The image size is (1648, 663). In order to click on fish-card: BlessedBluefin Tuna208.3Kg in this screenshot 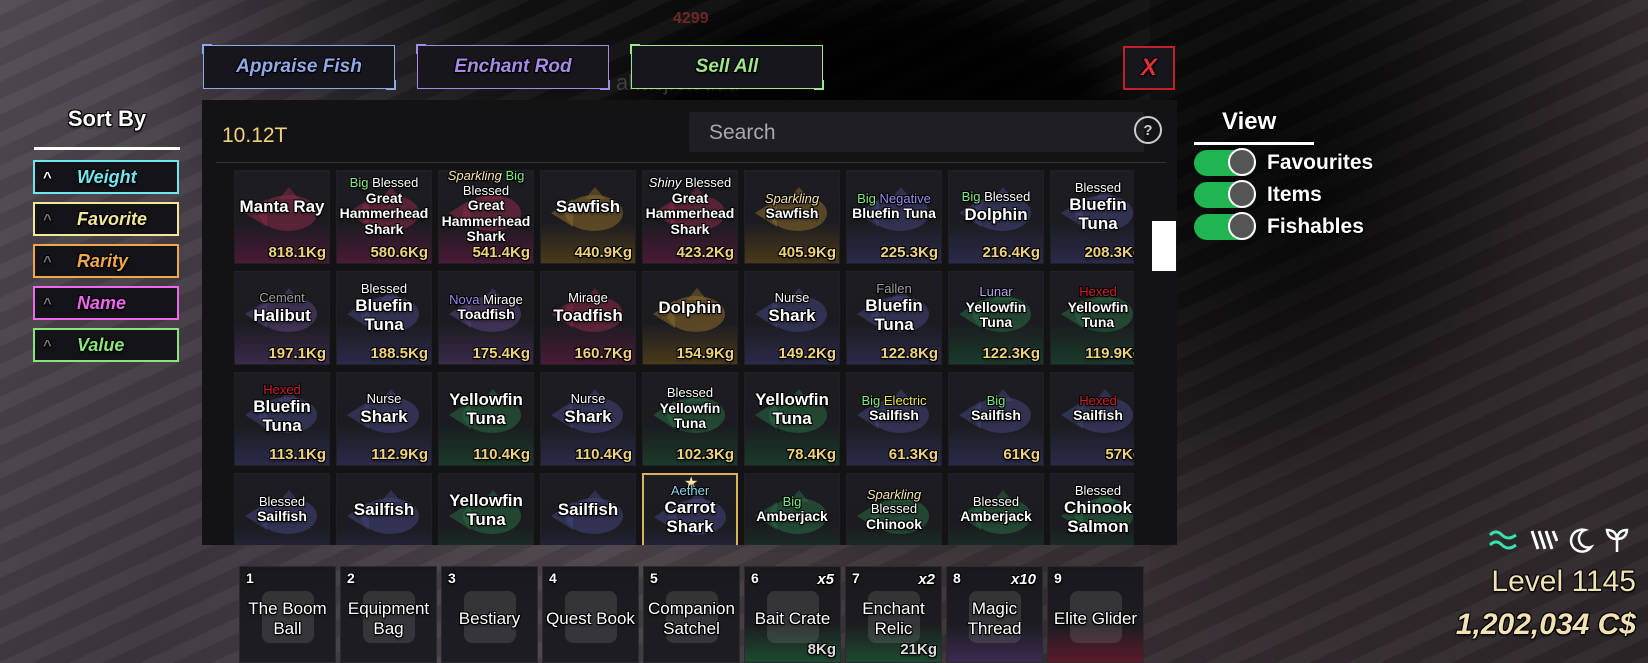, I will do `click(1092, 217)`.